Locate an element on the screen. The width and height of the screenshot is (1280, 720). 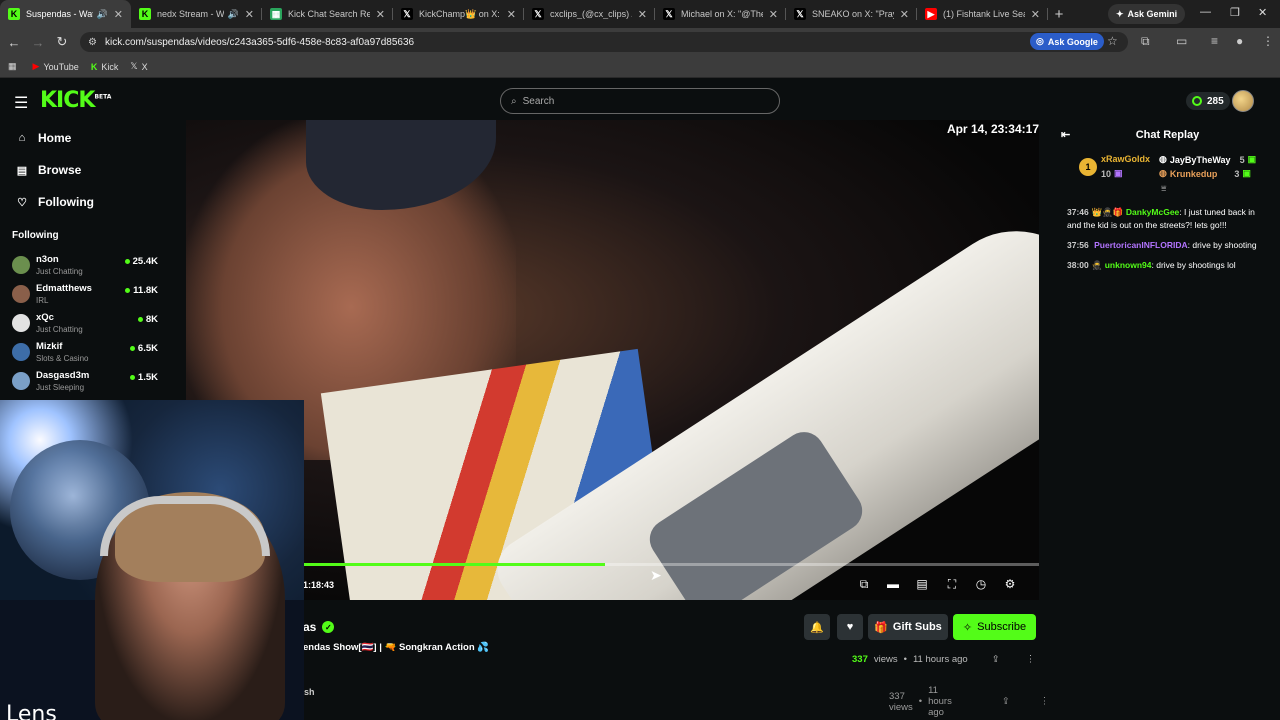
browser-tab: K Suspendas - Watch 🔊 ✕ is located at coordinates (65, 14).